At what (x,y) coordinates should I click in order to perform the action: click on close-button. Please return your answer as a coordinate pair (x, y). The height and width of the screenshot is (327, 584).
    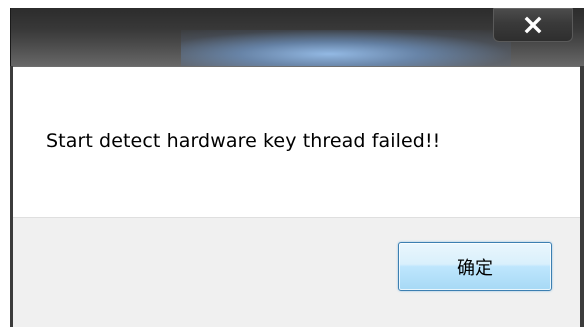
    Looking at the image, I should click on (533, 25).